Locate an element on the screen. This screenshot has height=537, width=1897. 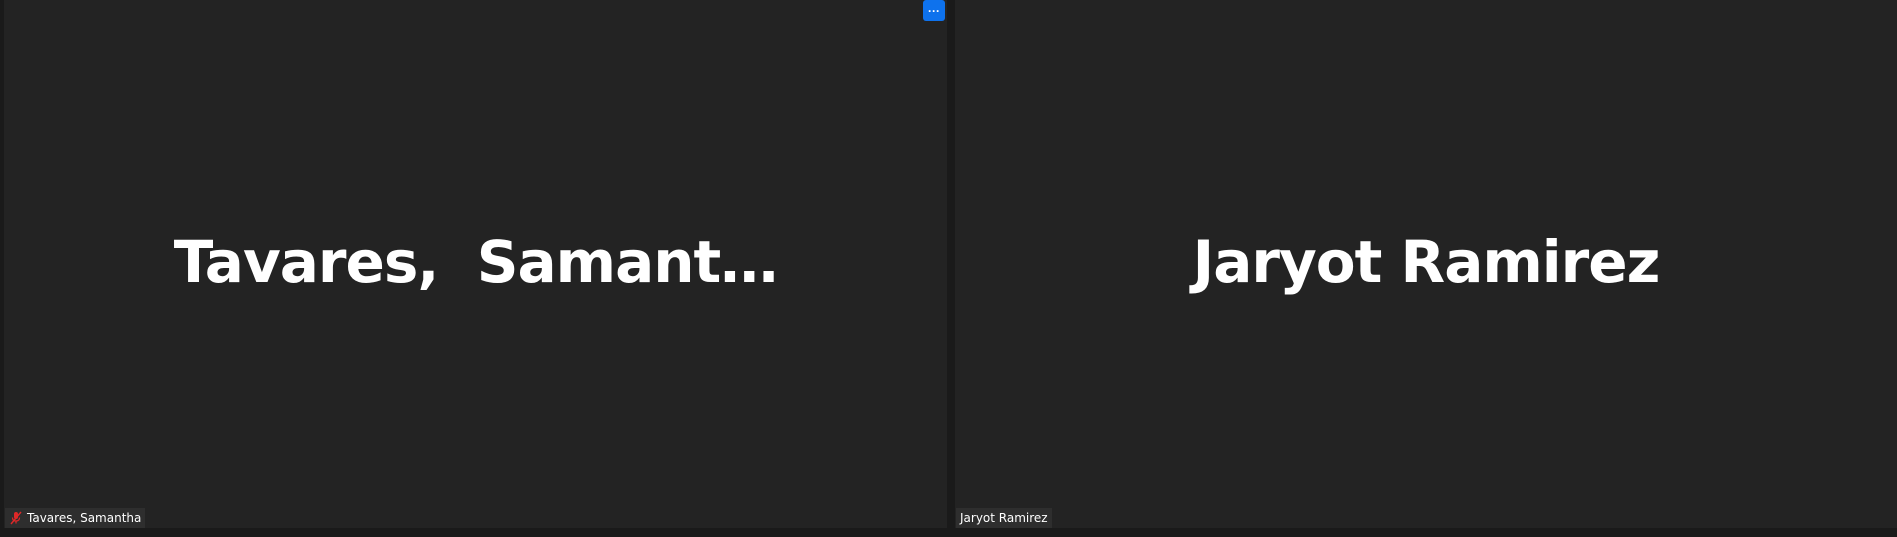
more-icon: ··· is located at coordinates (934, 10).